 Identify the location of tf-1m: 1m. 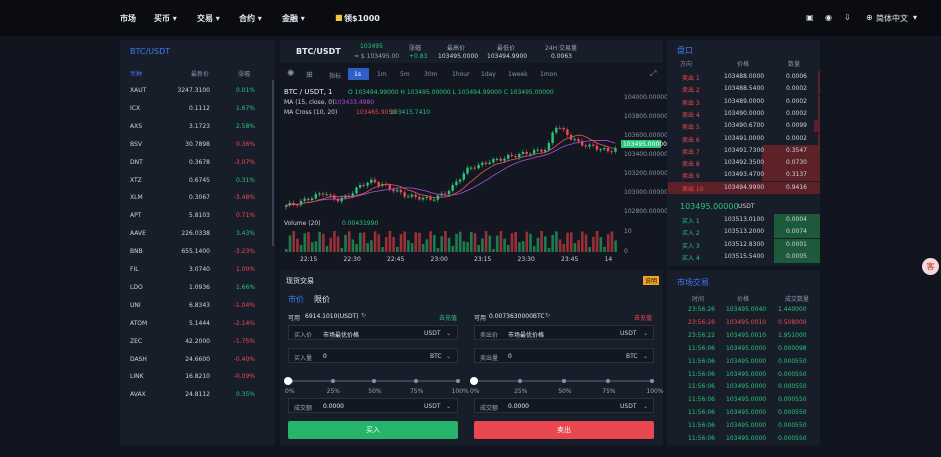
(382, 74).